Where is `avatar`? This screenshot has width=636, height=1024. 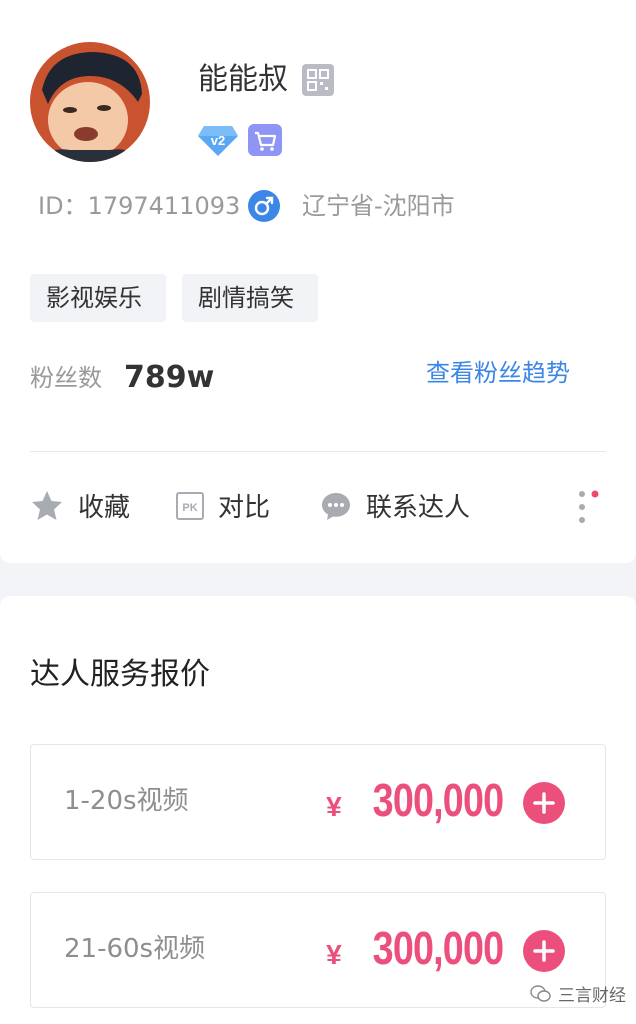
avatar is located at coordinates (90, 102).